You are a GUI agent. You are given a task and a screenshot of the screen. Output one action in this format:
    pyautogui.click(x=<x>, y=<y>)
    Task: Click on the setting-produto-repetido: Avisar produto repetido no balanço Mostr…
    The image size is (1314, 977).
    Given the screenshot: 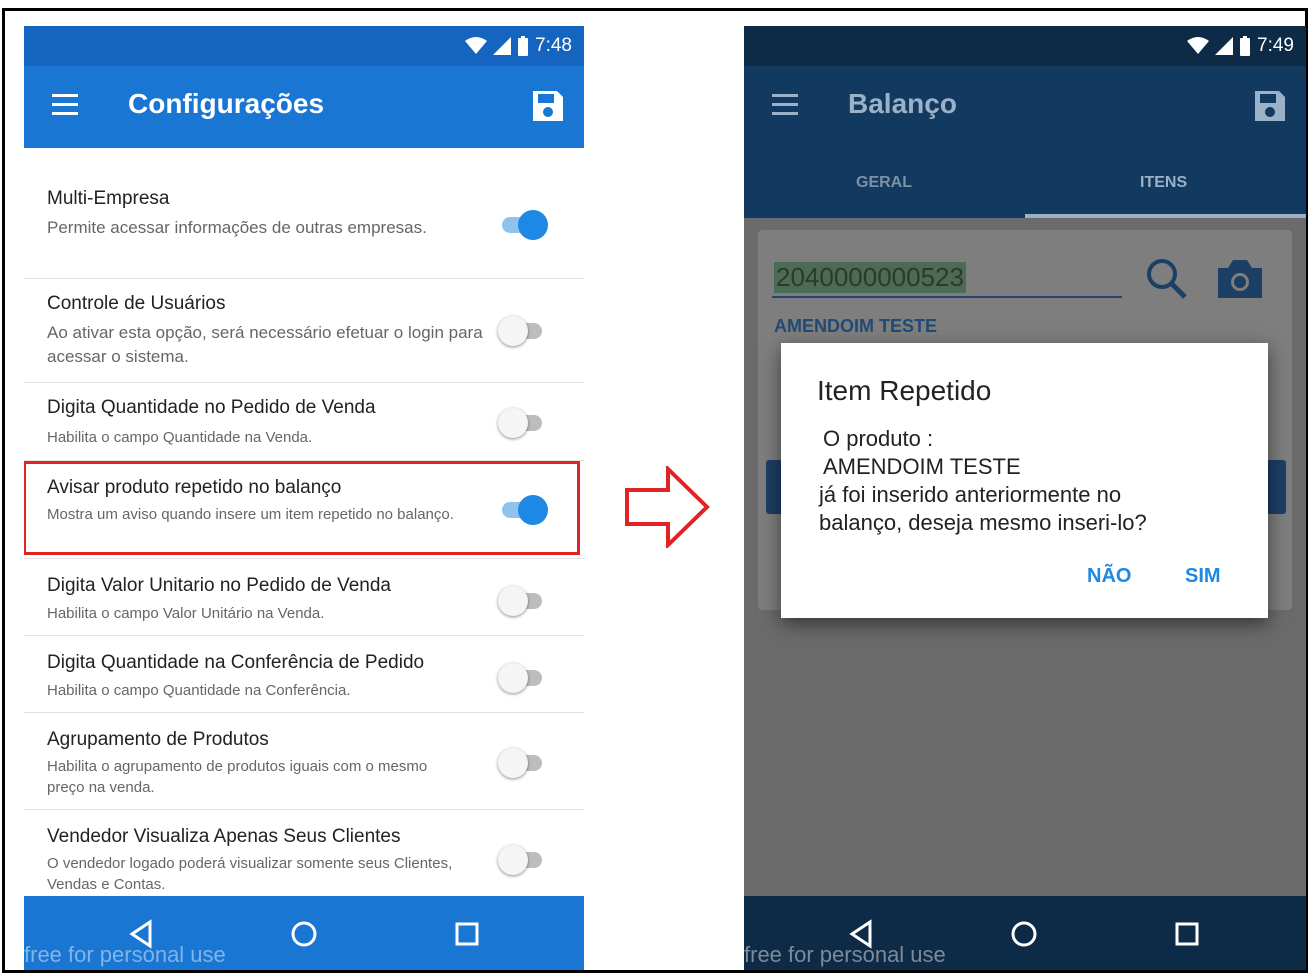 What is the action you would take?
    pyautogui.click(x=304, y=510)
    